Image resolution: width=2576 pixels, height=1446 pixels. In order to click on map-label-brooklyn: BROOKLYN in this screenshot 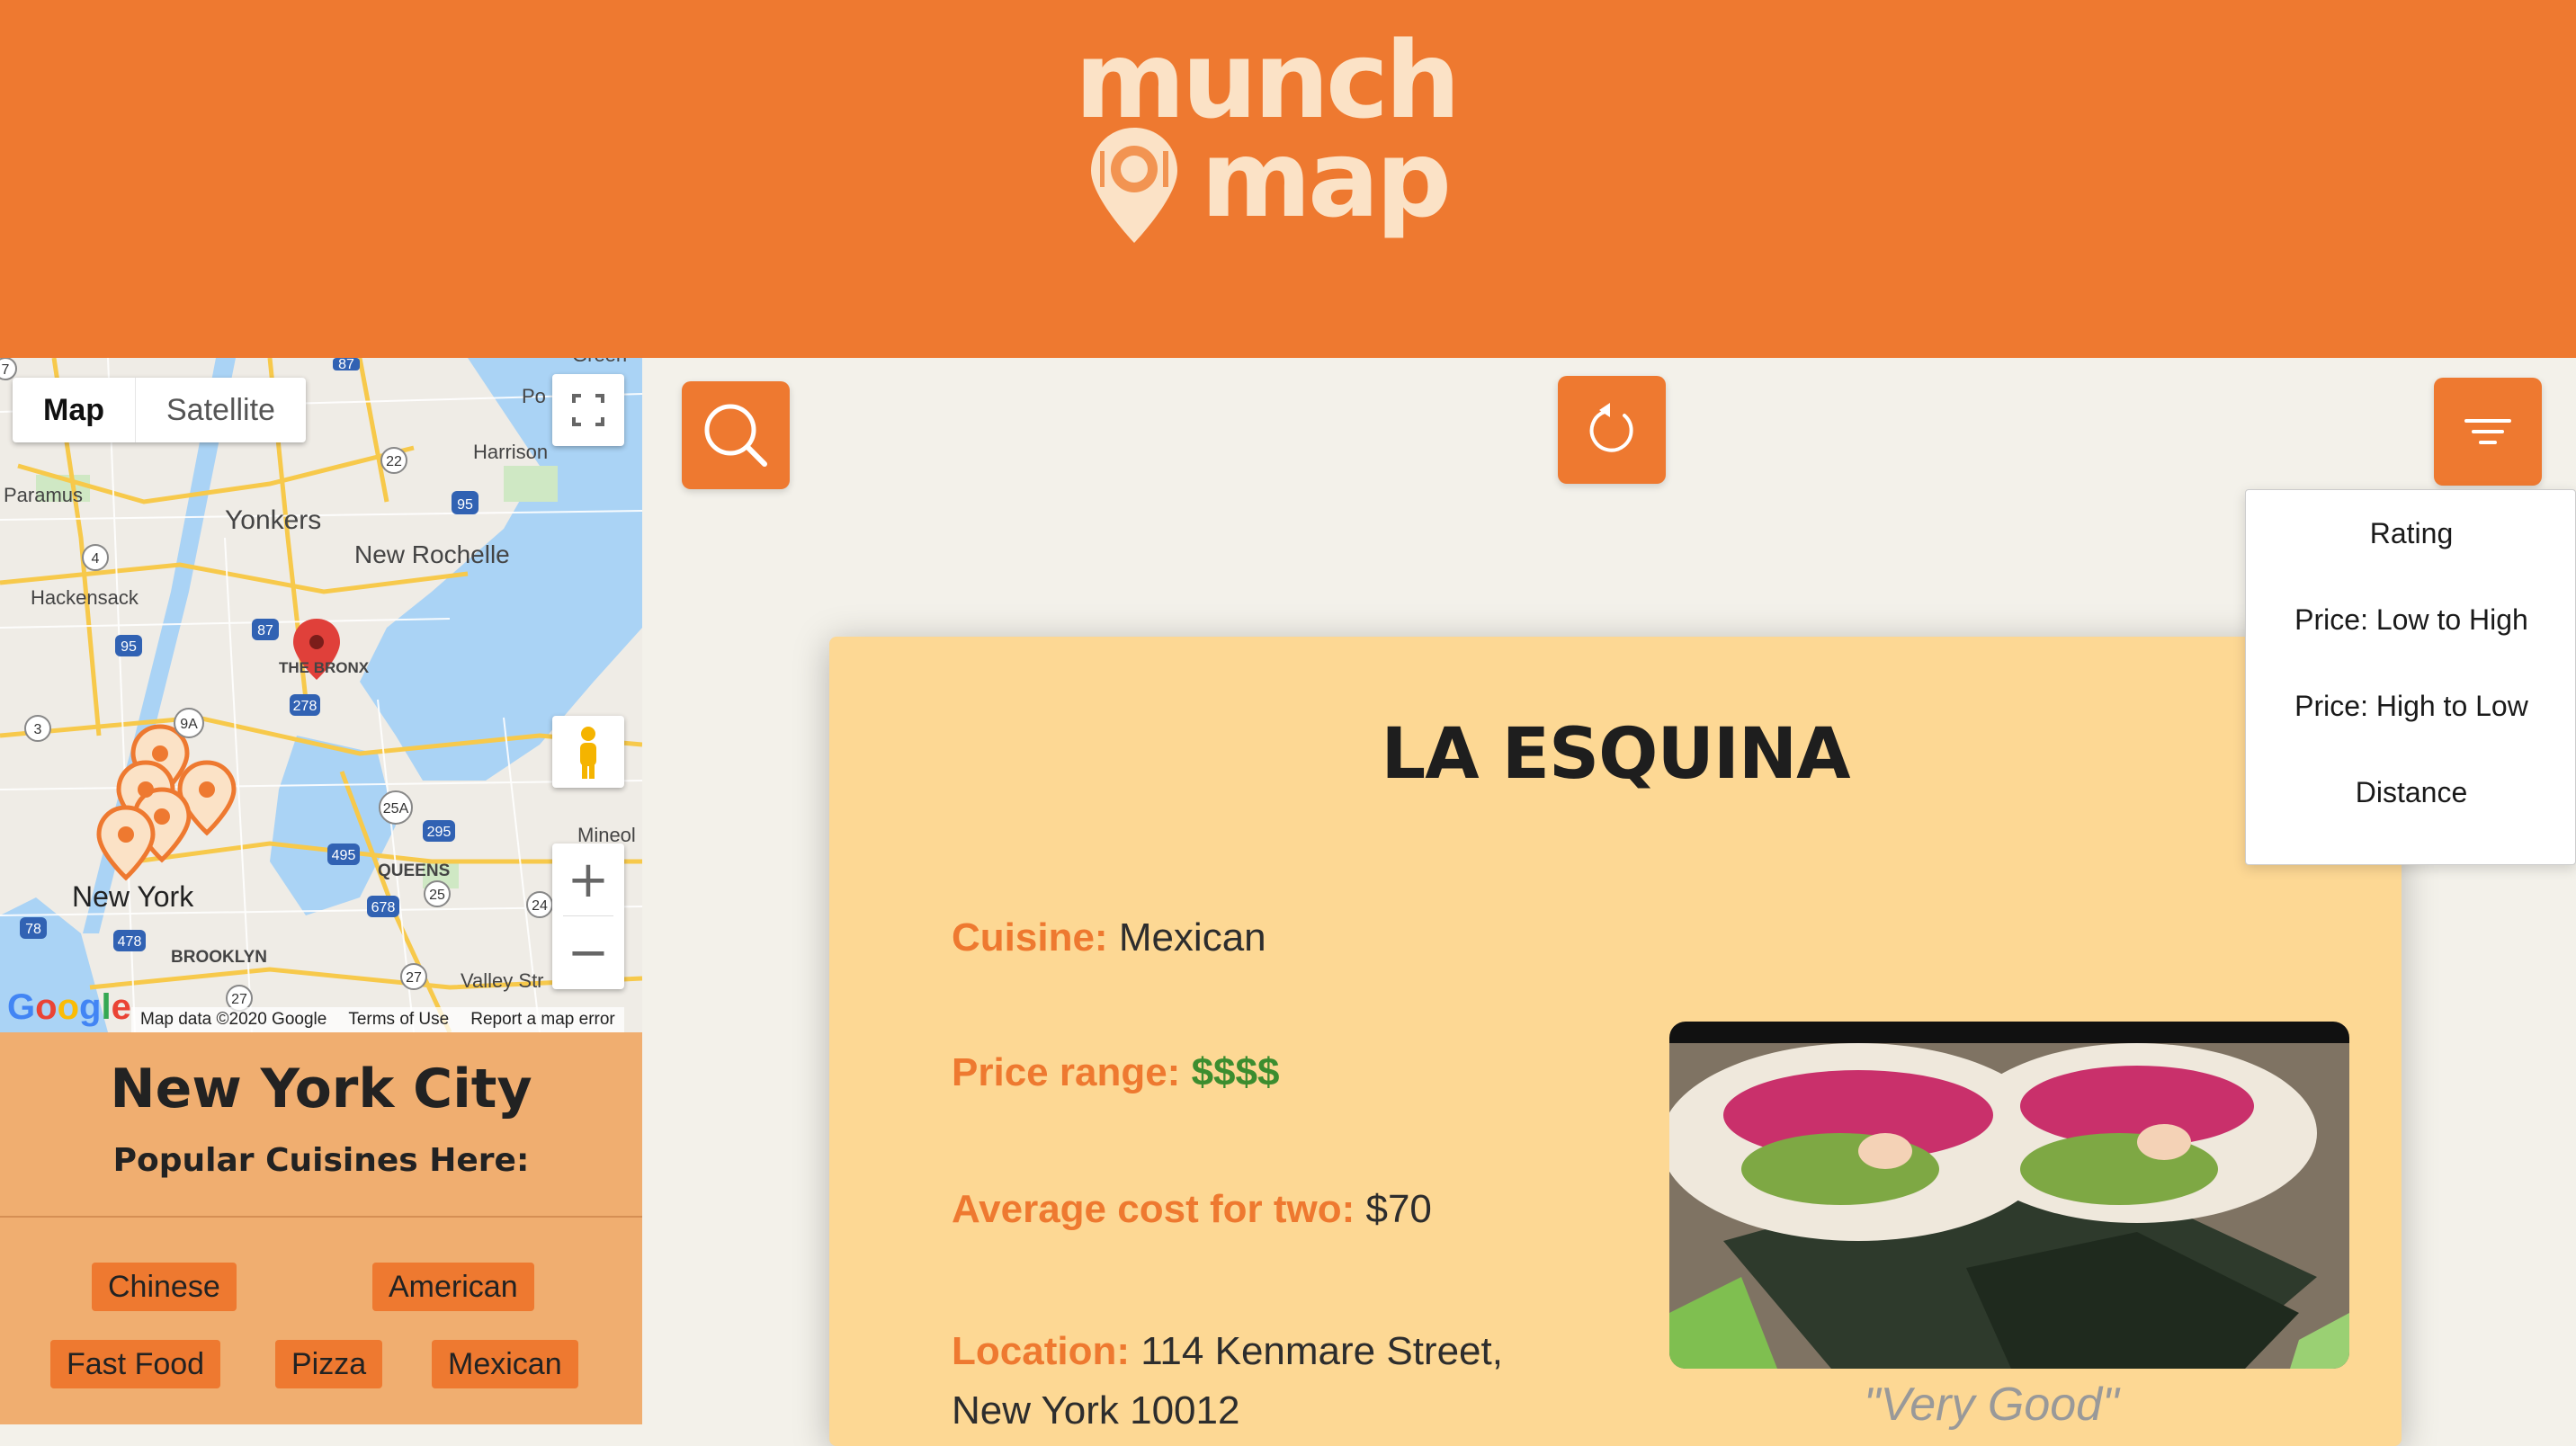, I will do `click(219, 958)`.